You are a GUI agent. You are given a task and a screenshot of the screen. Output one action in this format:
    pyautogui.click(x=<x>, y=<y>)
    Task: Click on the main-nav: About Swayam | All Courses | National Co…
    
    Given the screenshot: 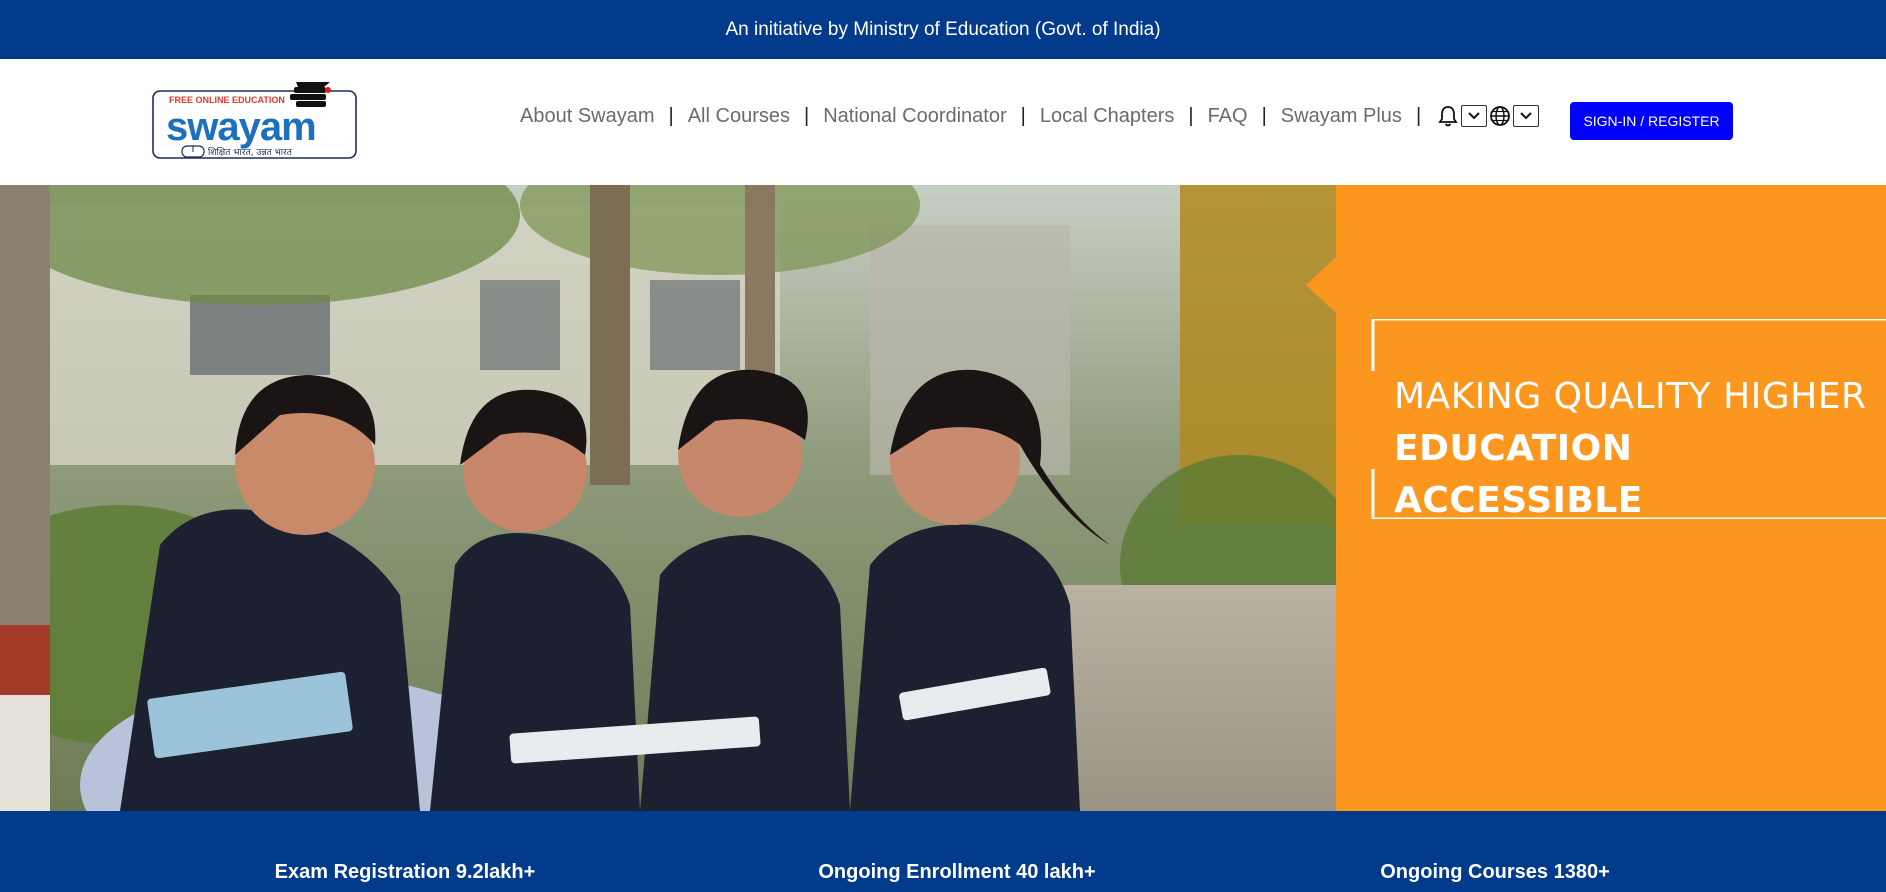 What is the action you would take?
    pyautogui.click(x=1030, y=116)
    